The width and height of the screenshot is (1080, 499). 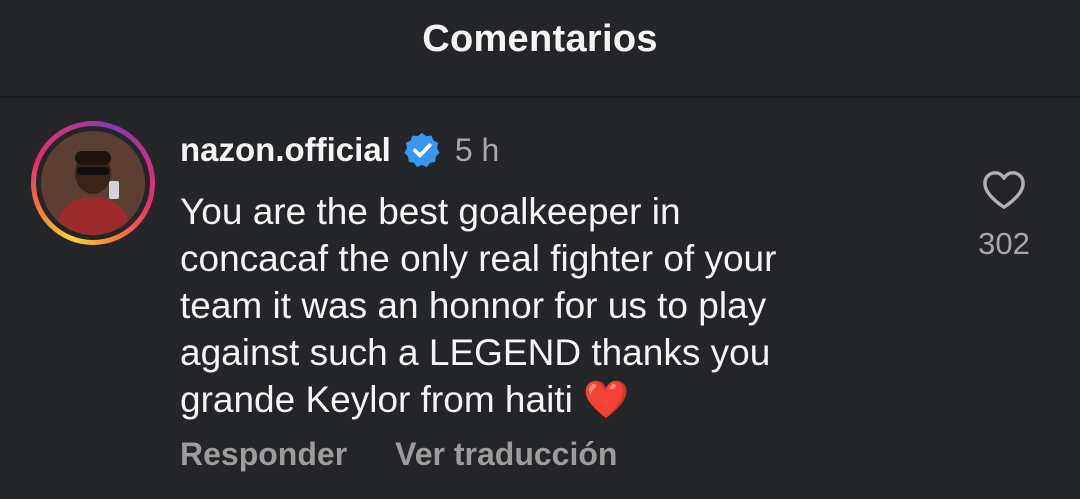 I want to click on comment-actions: Responder Ver traducción, so click(x=422, y=454).